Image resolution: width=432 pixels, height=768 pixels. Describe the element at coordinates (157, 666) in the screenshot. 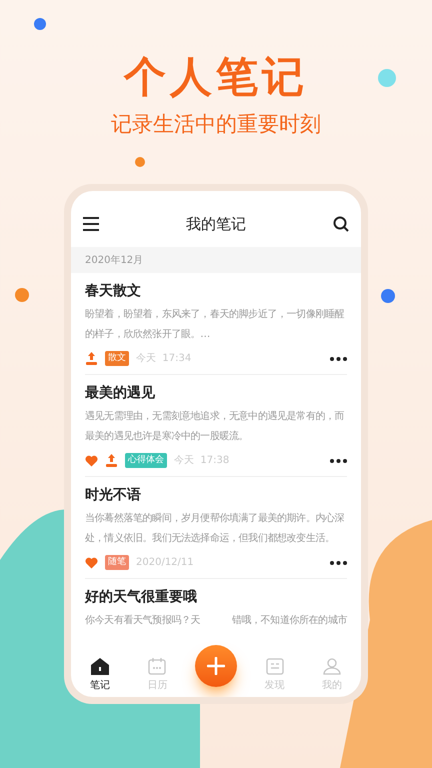

I see `calendar-icon` at that location.